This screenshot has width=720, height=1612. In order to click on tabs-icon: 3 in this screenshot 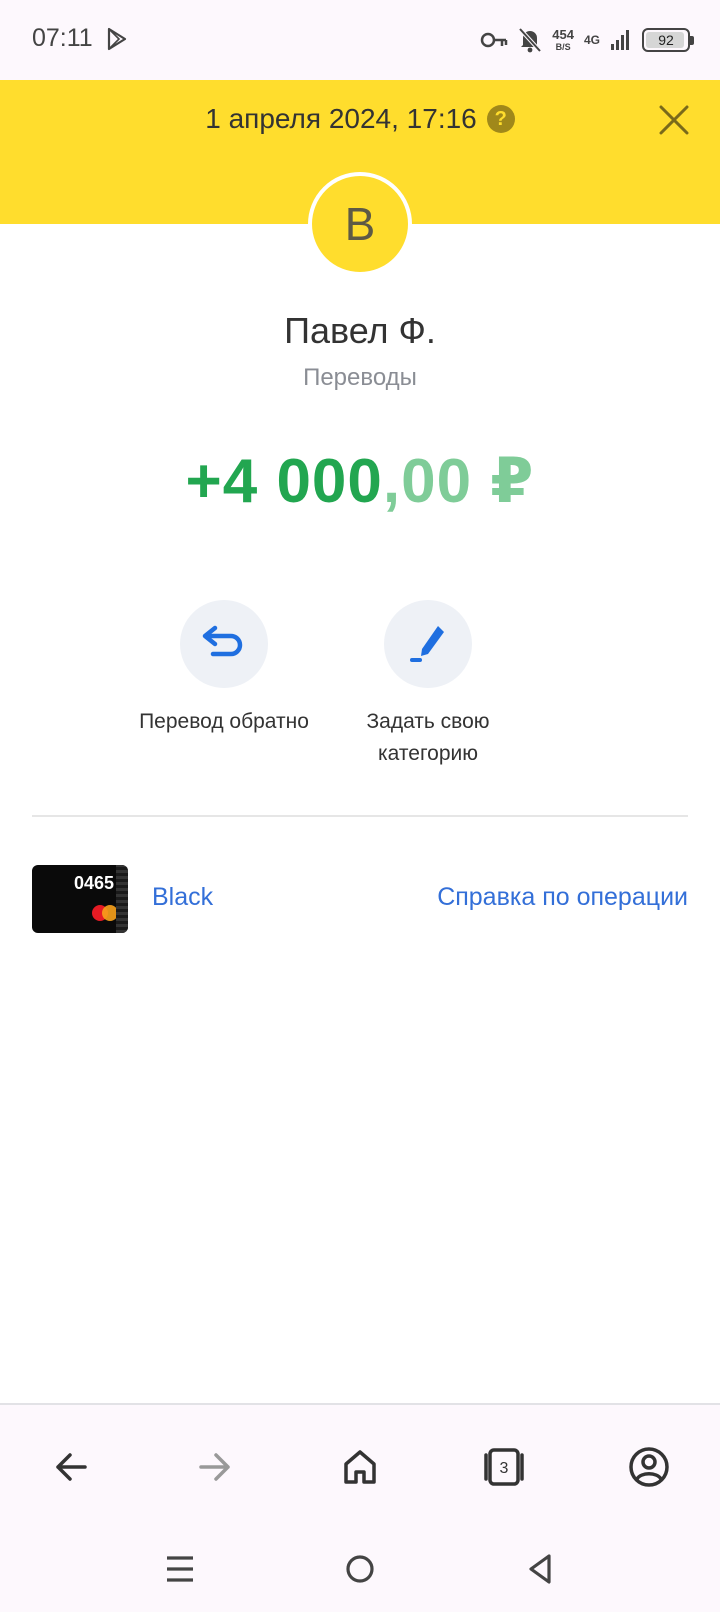, I will do `click(504, 1467)`.